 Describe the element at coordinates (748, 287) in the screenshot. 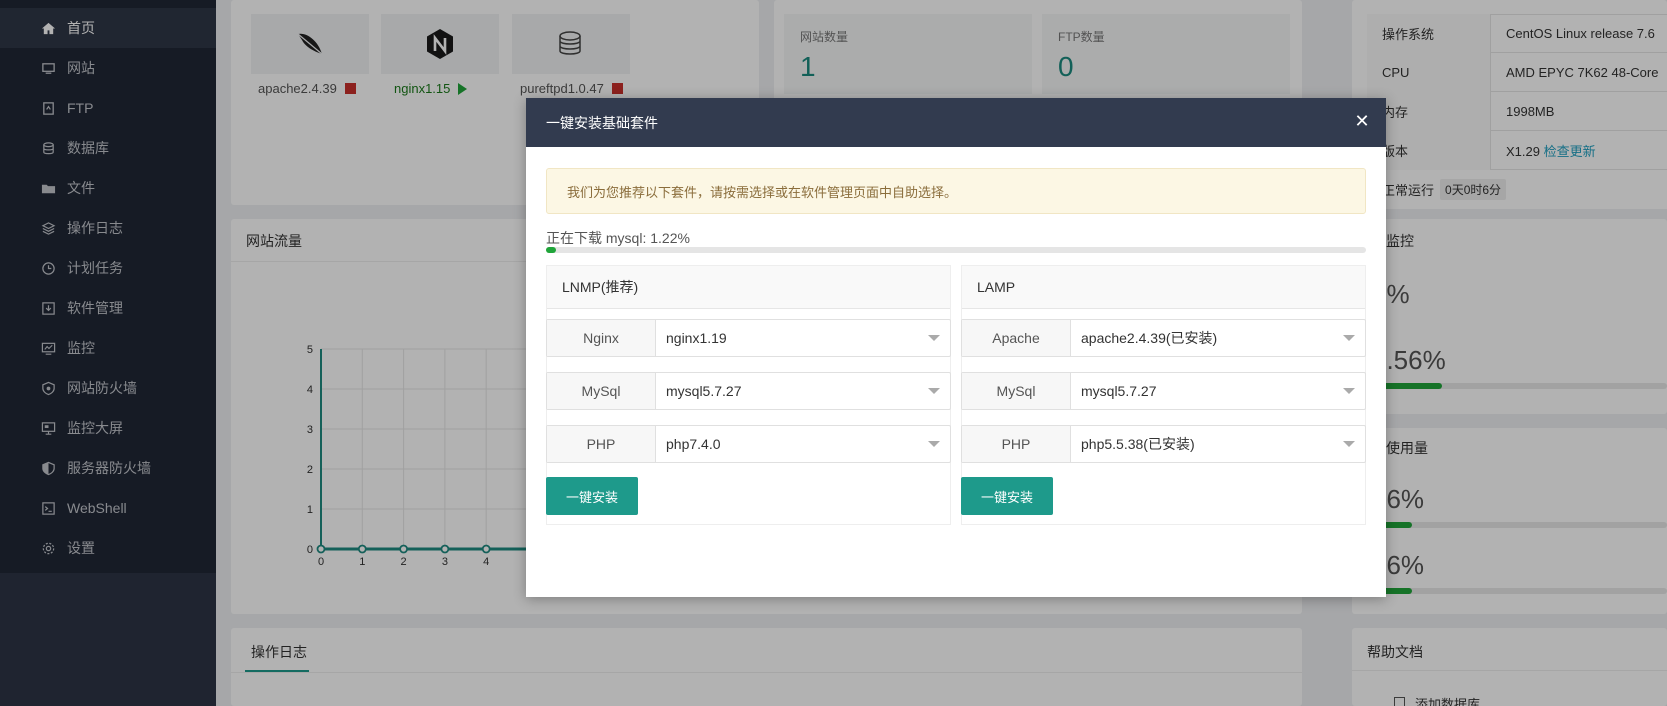

I see `lnmp-title: LNMP(推荐)` at that location.